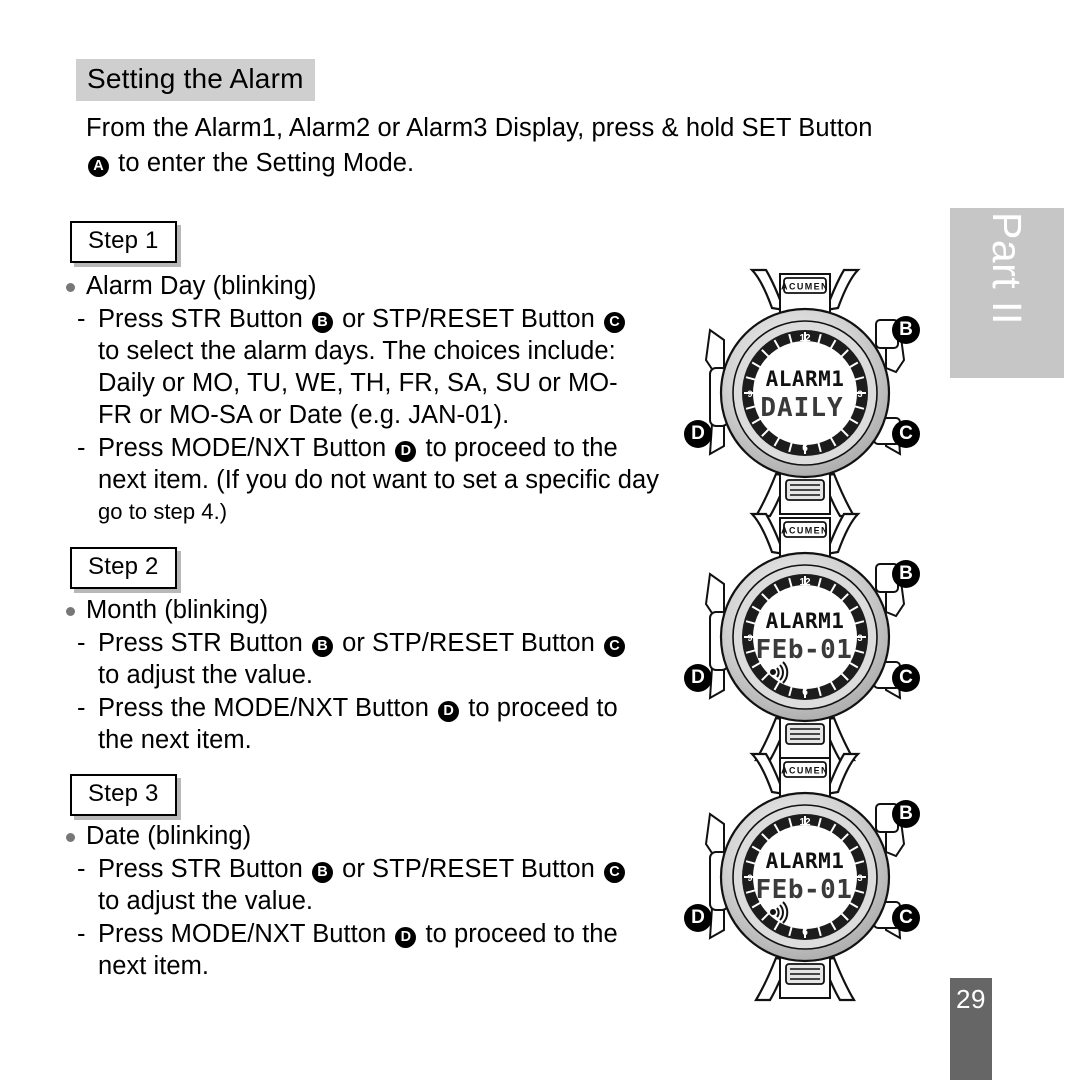 This screenshot has height=1080, width=1080. Describe the element at coordinates (263, 163) in the screenshot. I see `intro-line-2: to enter the Setting Mode.` at that location.